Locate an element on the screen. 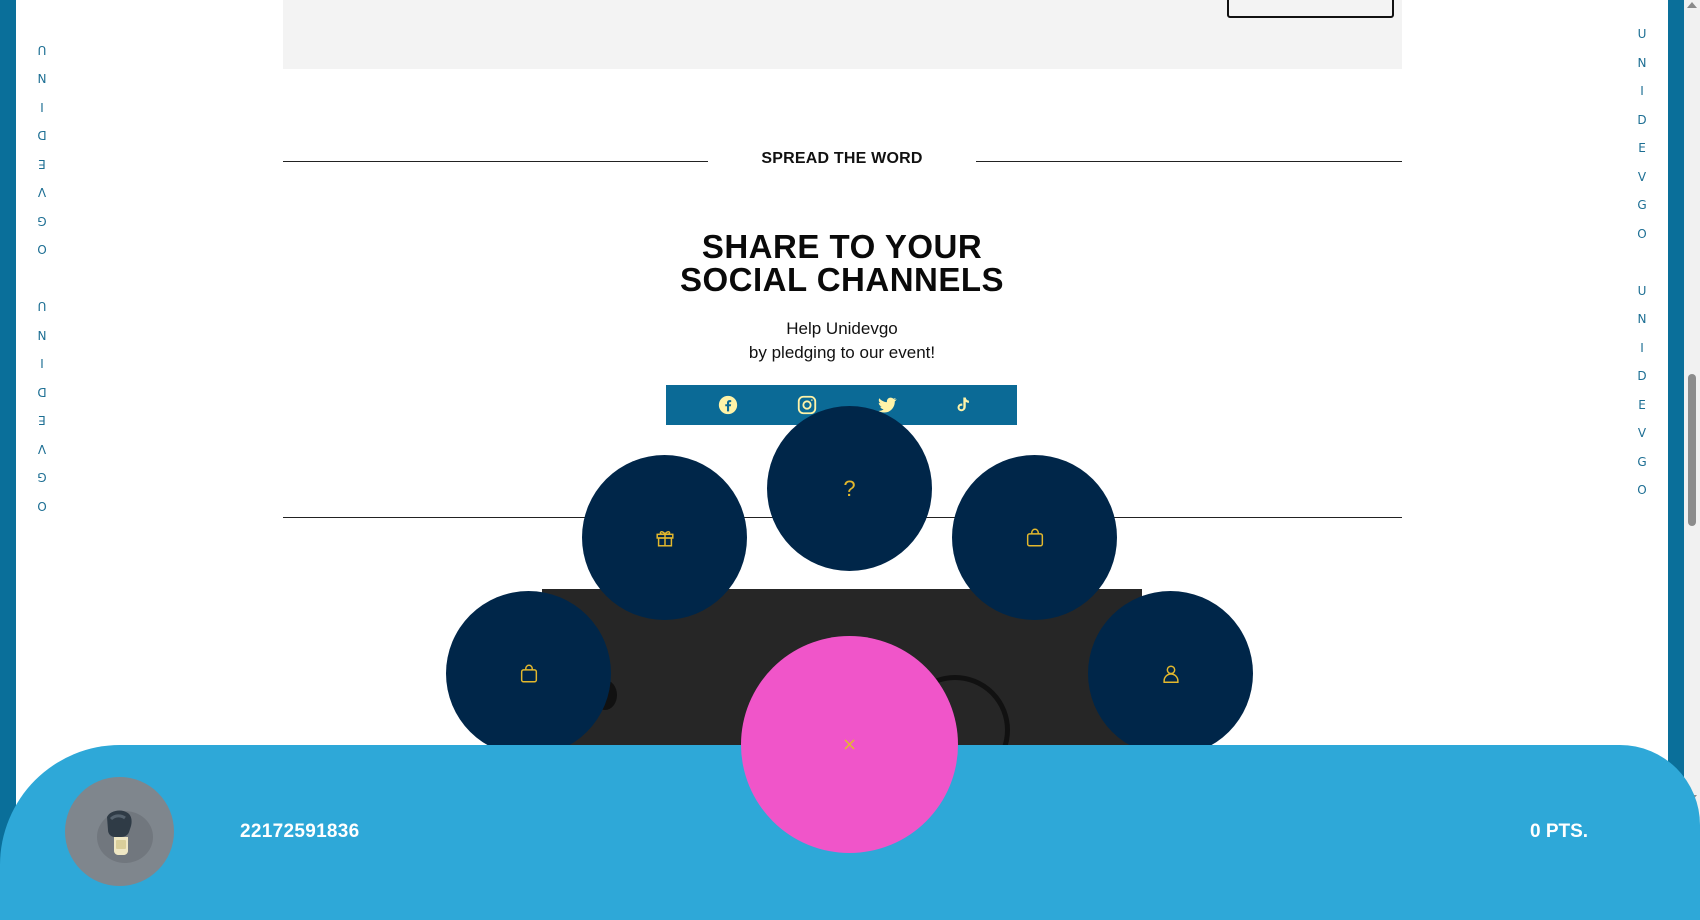  top-content-panel is located at coordinates (842, 34).